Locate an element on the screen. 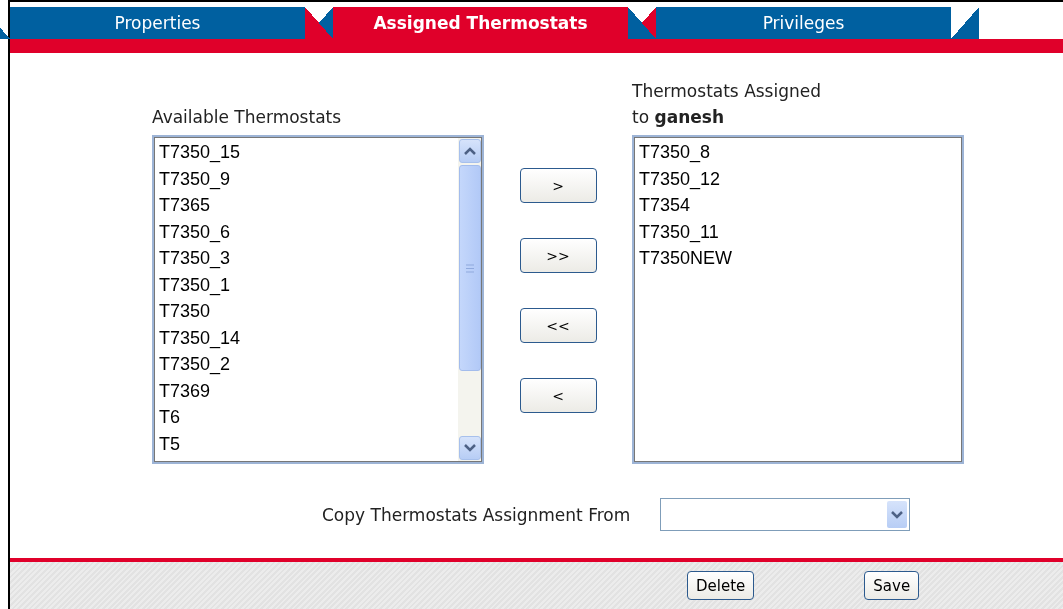 The width and height of the screenshot is (1063, 609). copy-label: Copy Thermostats Assignment From is located at coordinates (476, 514).